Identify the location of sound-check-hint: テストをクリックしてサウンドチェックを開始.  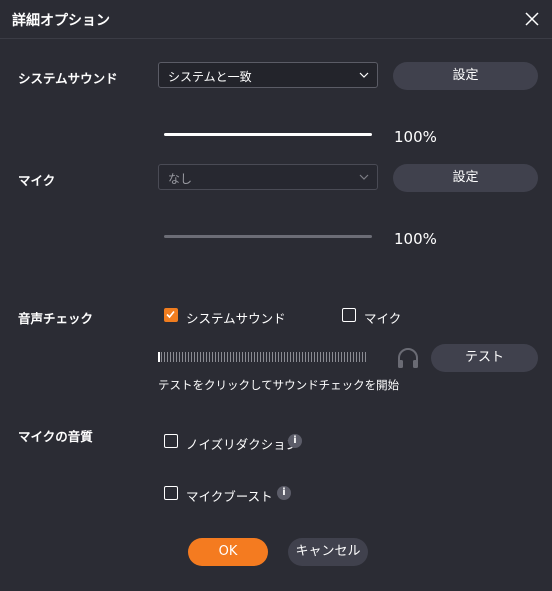
(279, 385).